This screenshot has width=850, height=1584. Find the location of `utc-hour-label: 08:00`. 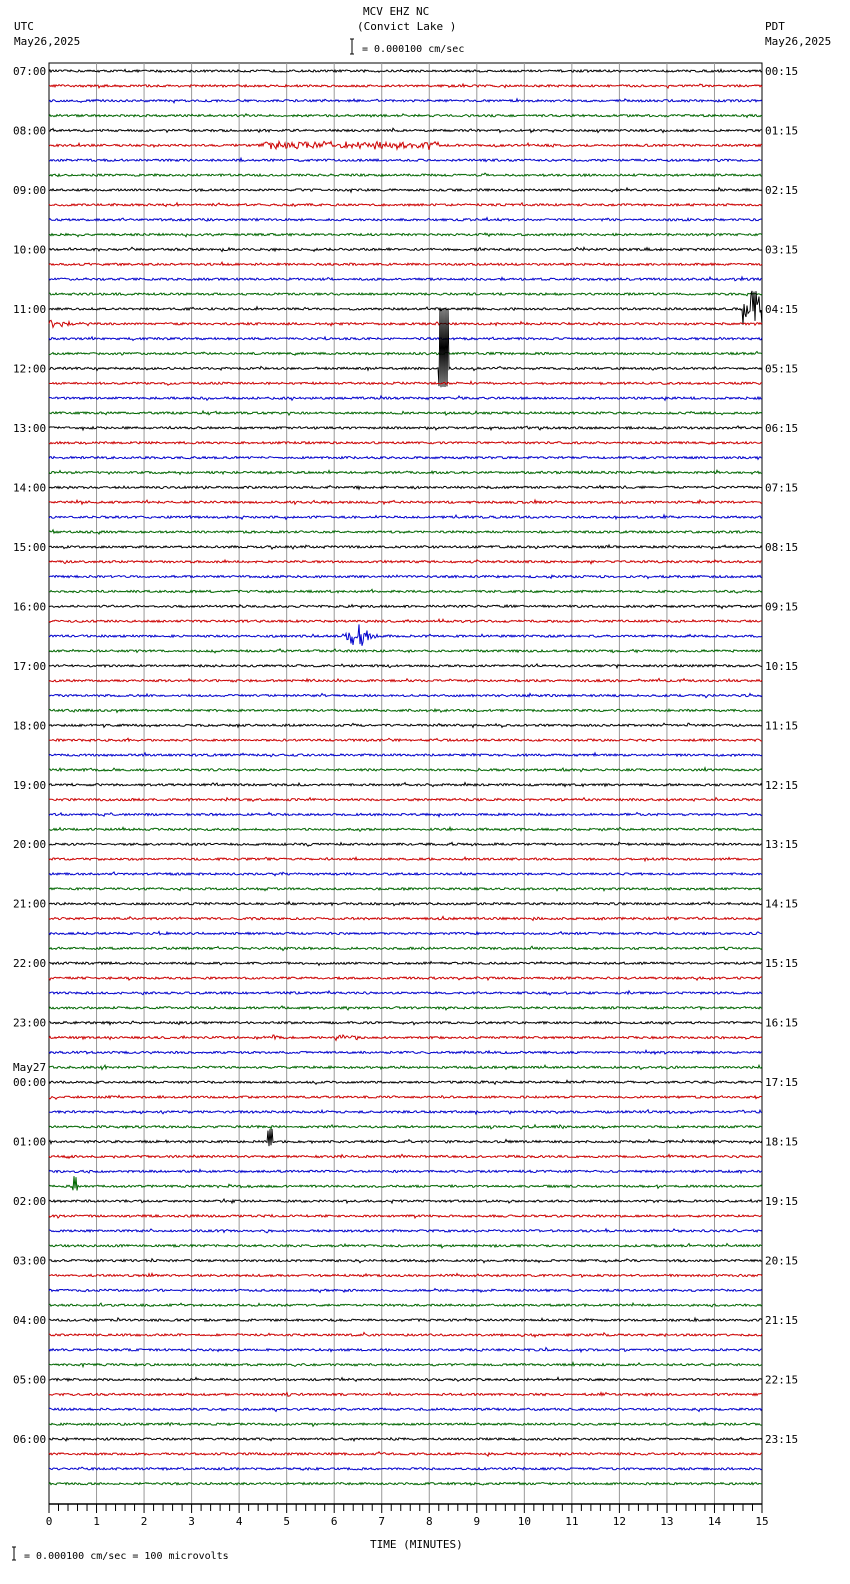

utc-hour-label: 08:00 is located at coordinates (29, 130).